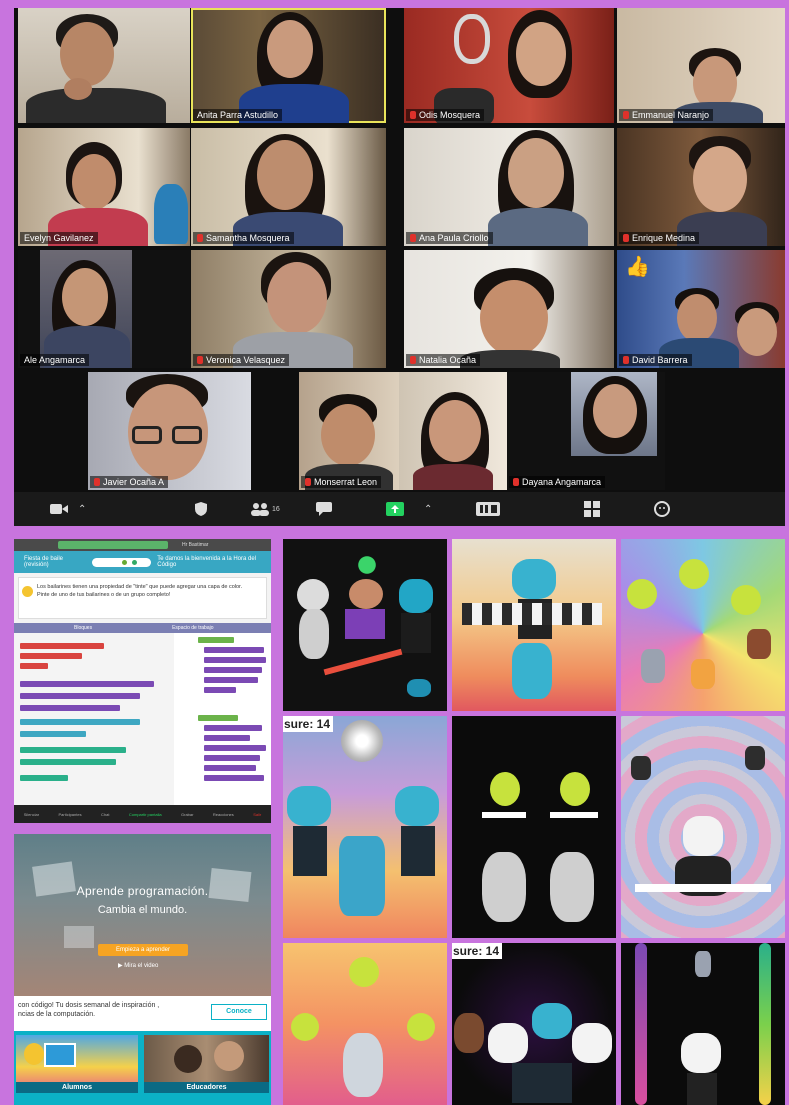 The width and height of the screenshot is (789, 1105). Describe the element at coordinates (509, 309) in the screenshot. I see `participant-tile: Natalia Ocaña` at that location.